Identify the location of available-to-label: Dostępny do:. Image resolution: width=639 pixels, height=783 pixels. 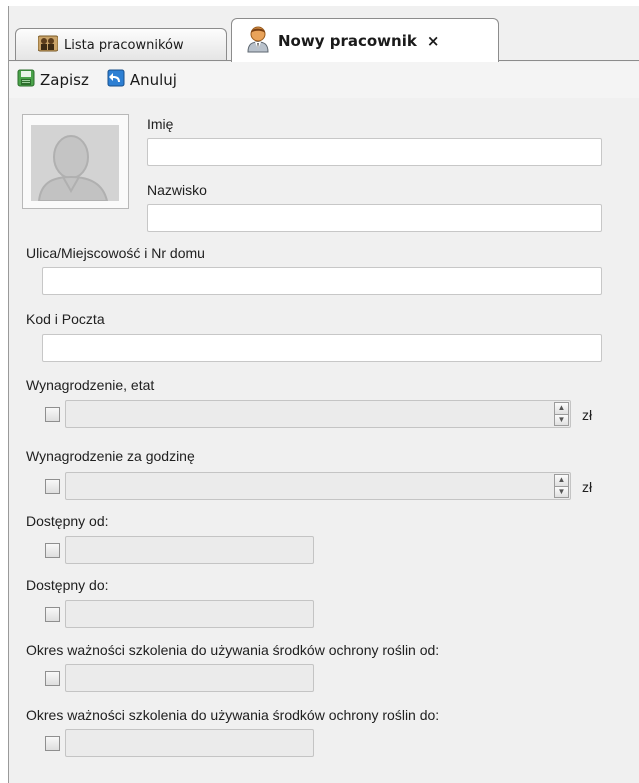
(67, 585).